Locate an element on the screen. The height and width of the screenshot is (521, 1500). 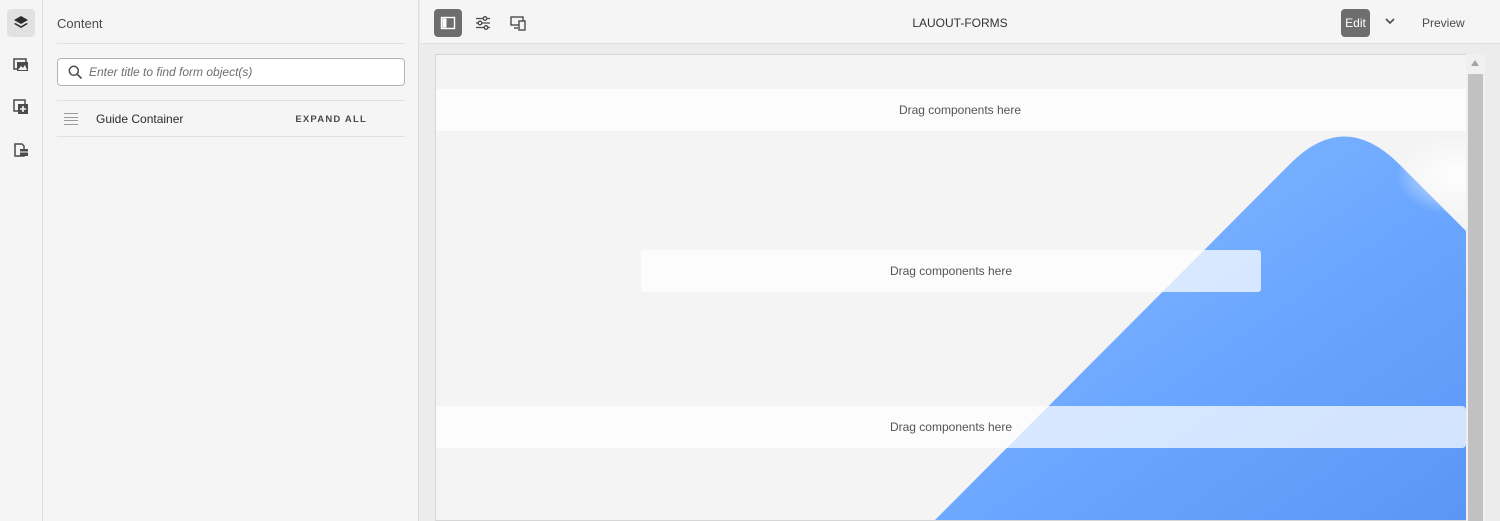
emulator-button is located at coordinates (518, 23).